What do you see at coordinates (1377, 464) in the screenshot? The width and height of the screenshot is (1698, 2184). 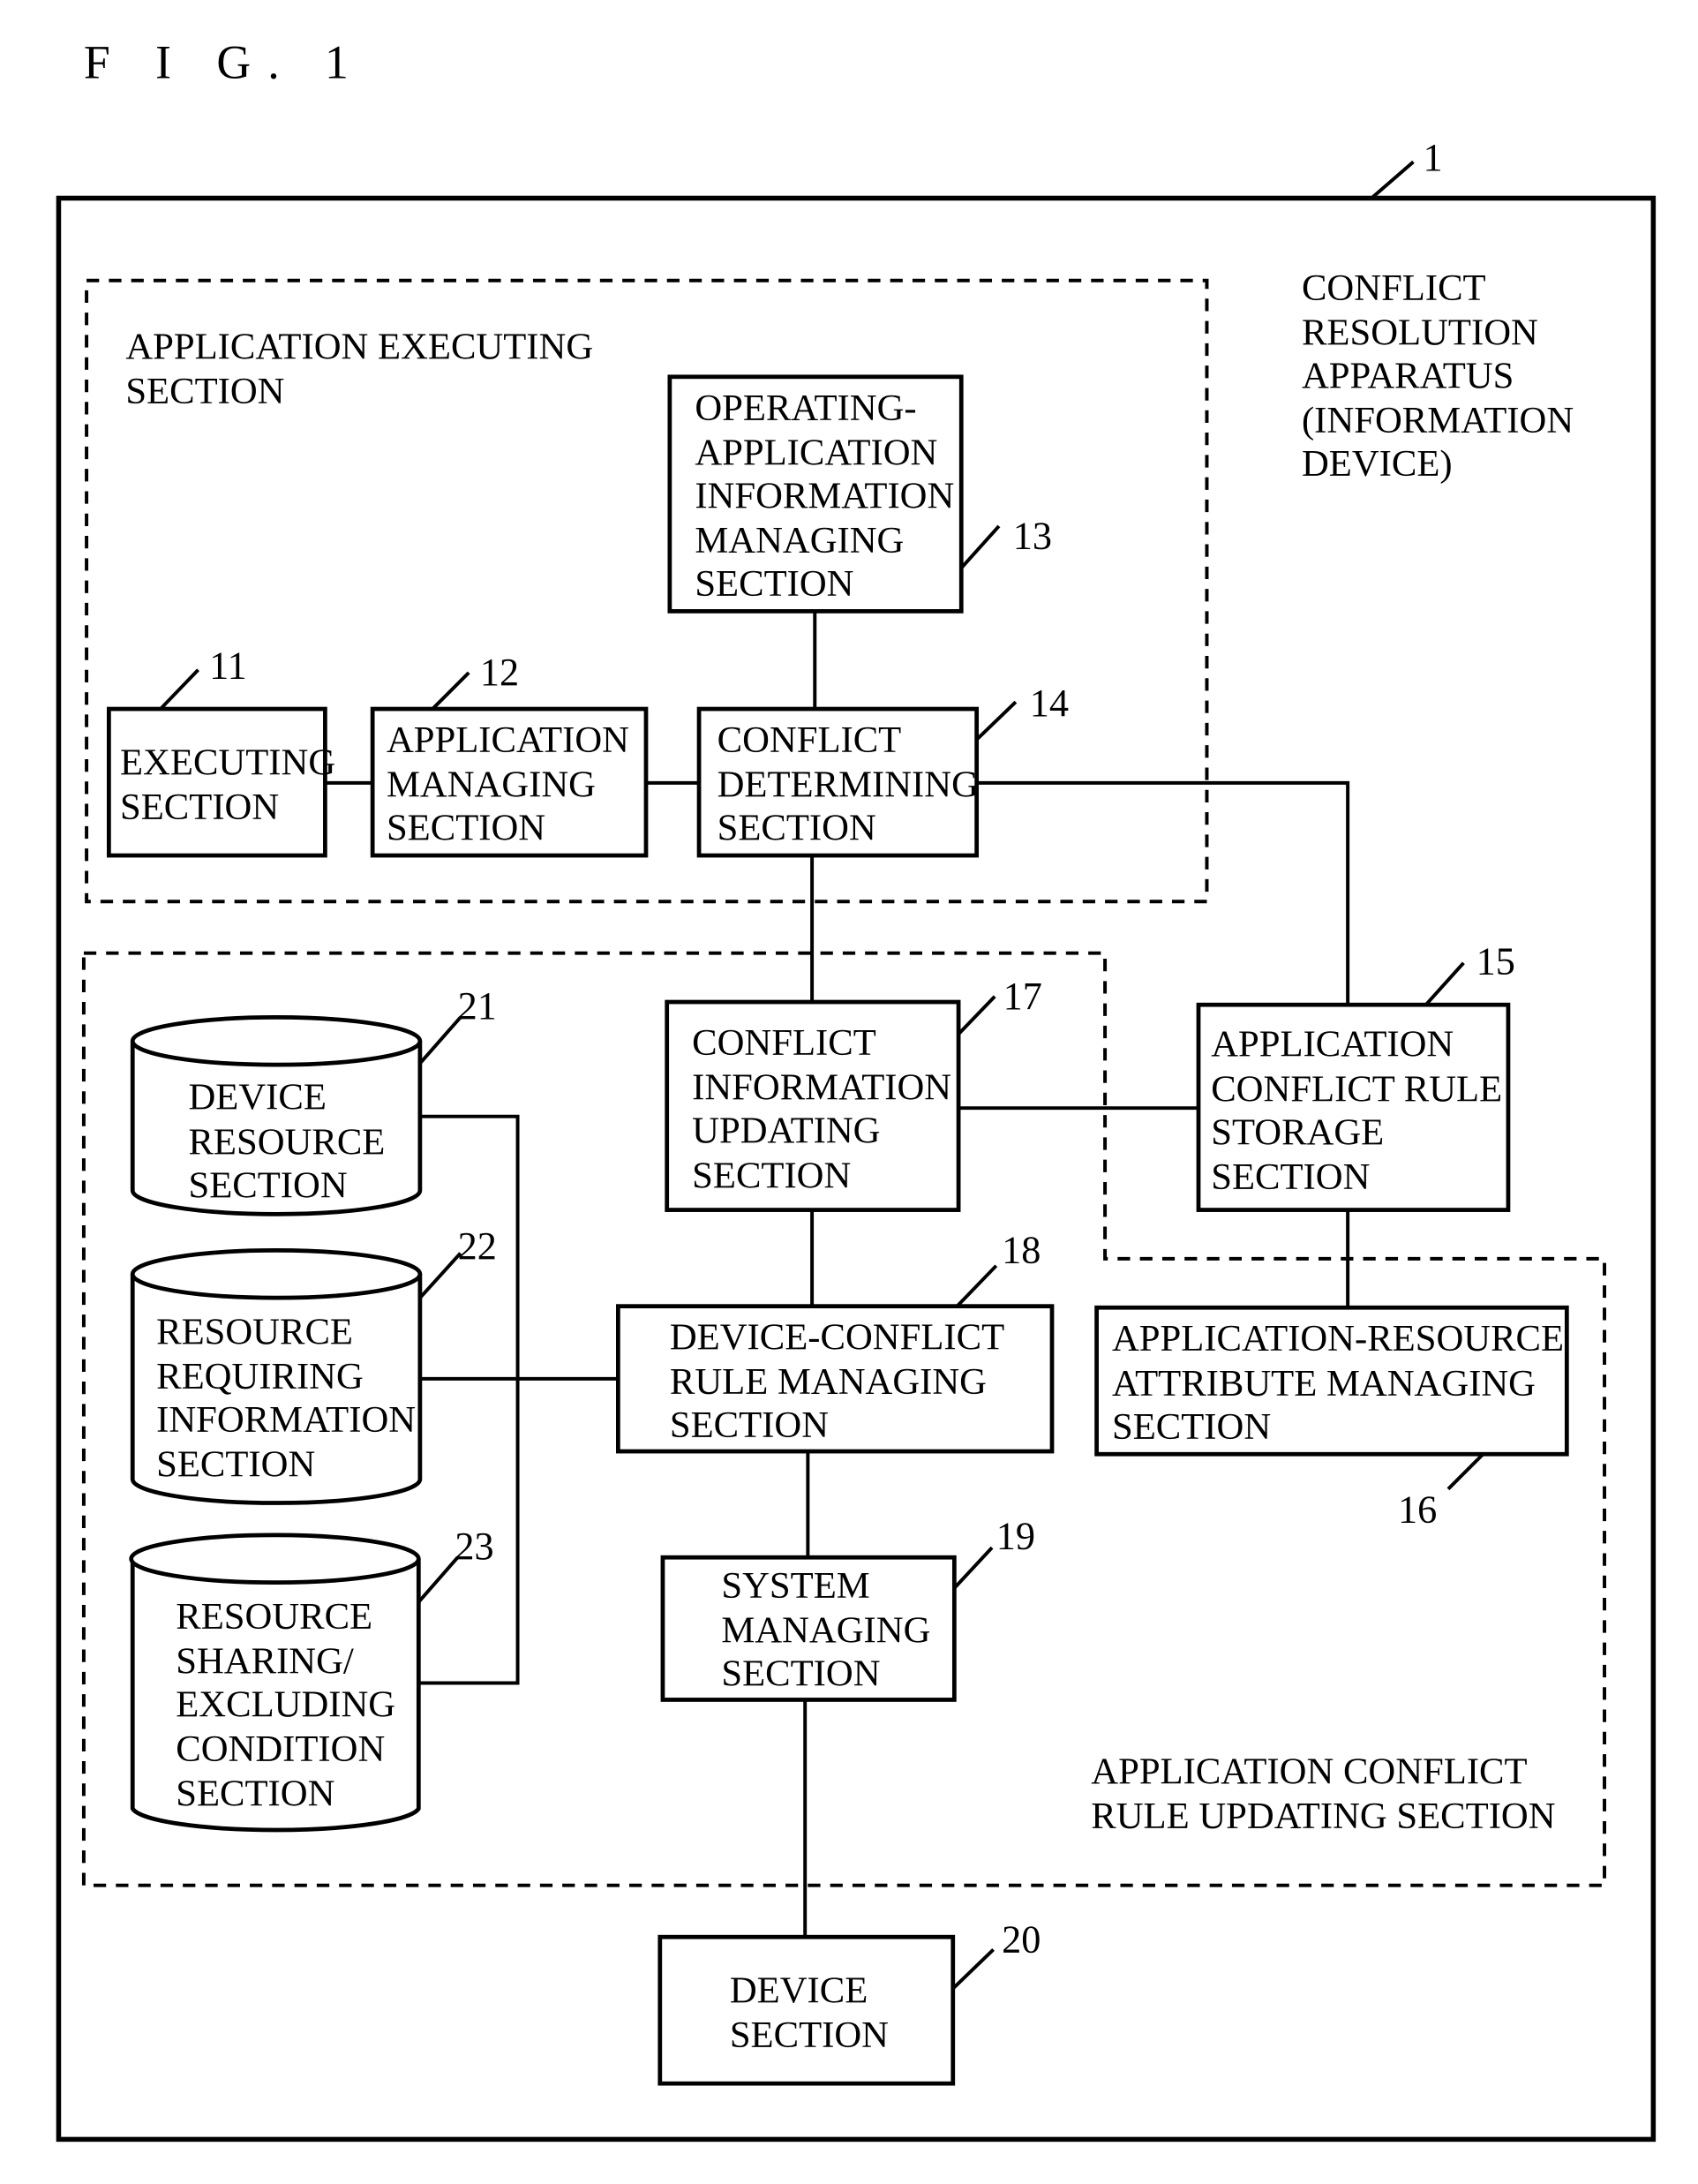 I see `svg-text: DEVICE)` at bounding box center [1377, 464].